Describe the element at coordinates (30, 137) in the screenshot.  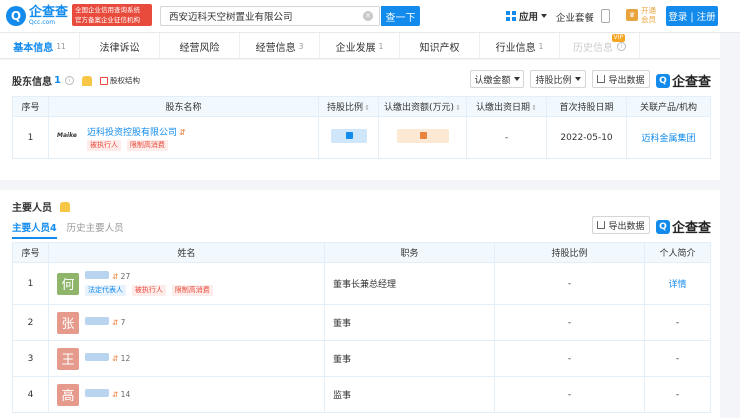
I see `row-index: 1` at that location.